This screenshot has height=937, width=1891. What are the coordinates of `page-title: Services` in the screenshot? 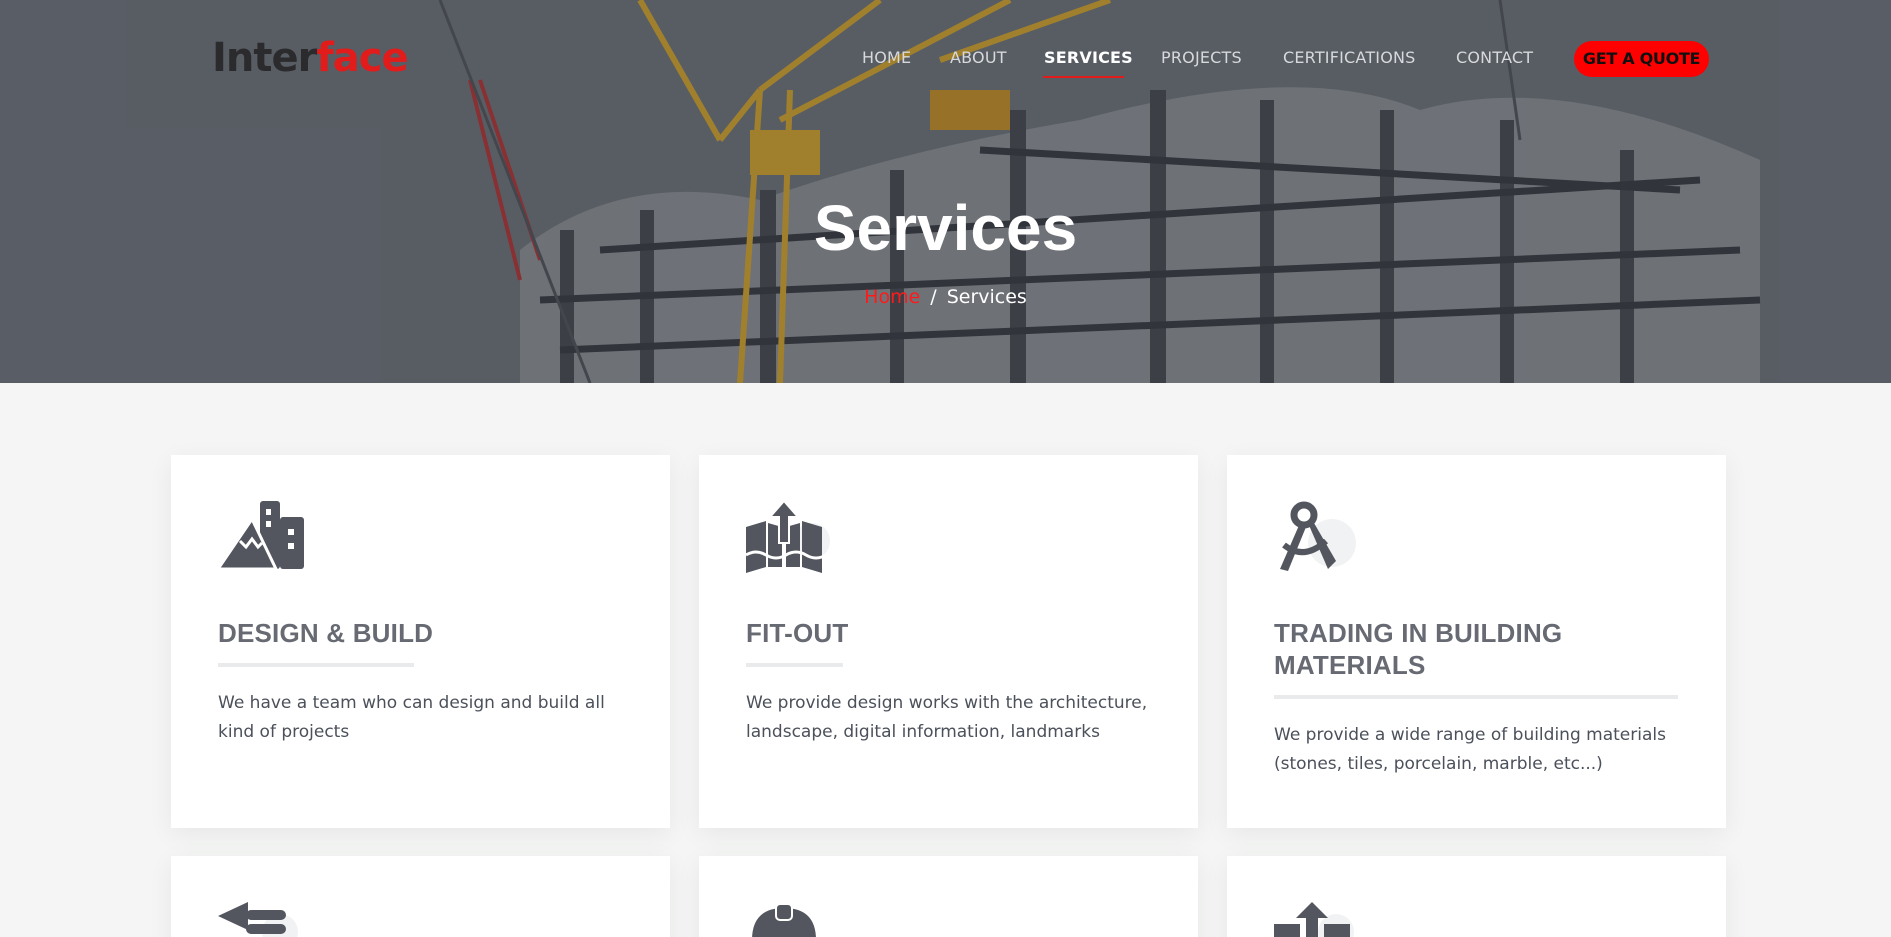 It's located at (945, 228).